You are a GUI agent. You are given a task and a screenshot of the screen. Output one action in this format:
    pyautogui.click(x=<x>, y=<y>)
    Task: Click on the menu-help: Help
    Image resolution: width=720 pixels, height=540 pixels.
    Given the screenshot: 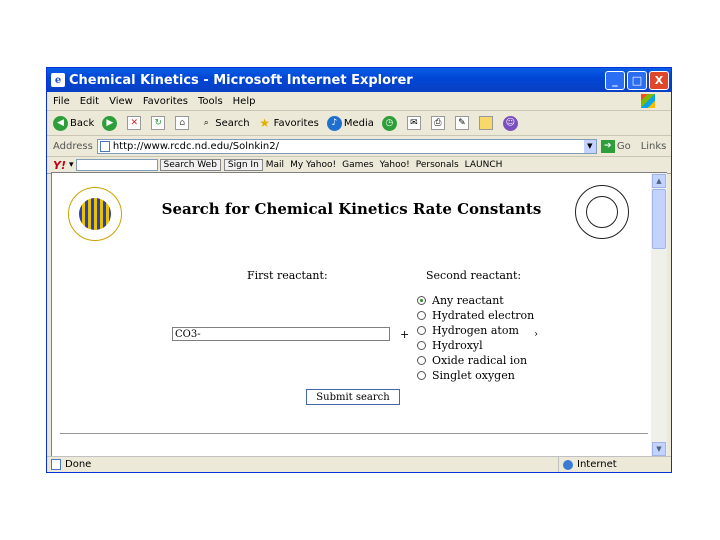 What is the action you would take?
    pyautogui.click(x=244, y=101)
    